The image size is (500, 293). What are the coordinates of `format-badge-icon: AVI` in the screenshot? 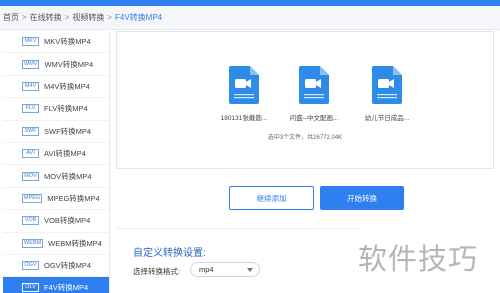 It's located at (30, 154).